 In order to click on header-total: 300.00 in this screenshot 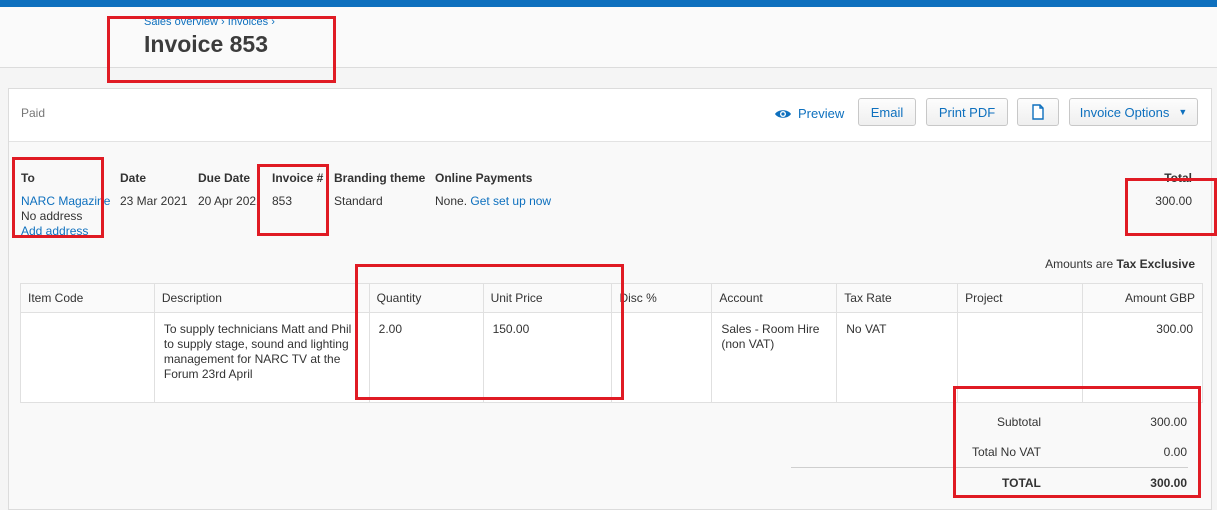, I will do `click(1173, 201)`.